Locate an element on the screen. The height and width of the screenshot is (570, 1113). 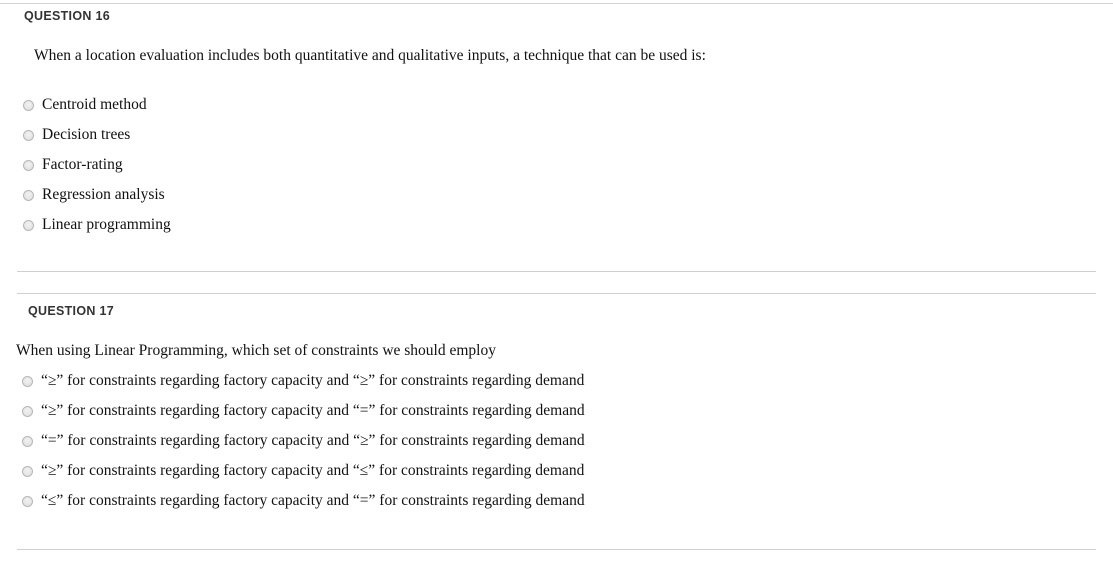
question-16-option-5: Linear programming is located at coordinates (97, 225).